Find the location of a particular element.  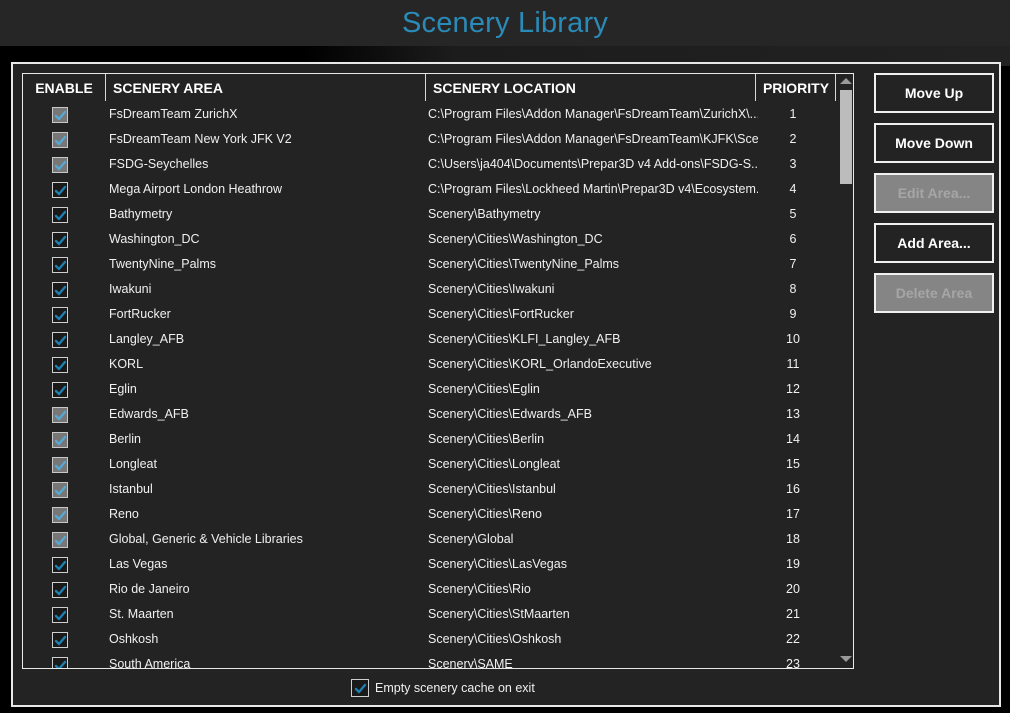

table-row: FortRucker Scenery\Cities\FortRucker 9 is located at coordinates (430, 314).